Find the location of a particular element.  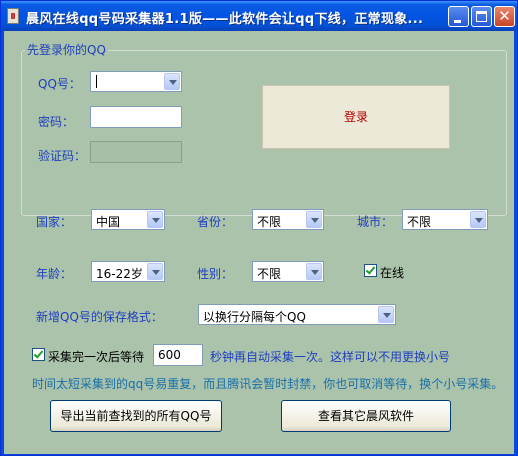

password-field is located at coordinates (136, 117).